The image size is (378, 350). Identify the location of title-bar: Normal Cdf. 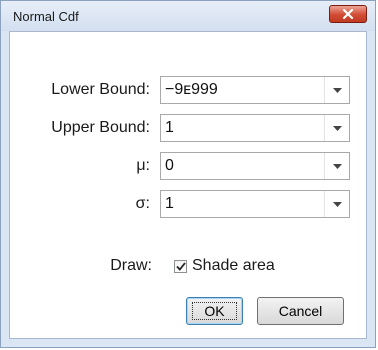
(188, 16).